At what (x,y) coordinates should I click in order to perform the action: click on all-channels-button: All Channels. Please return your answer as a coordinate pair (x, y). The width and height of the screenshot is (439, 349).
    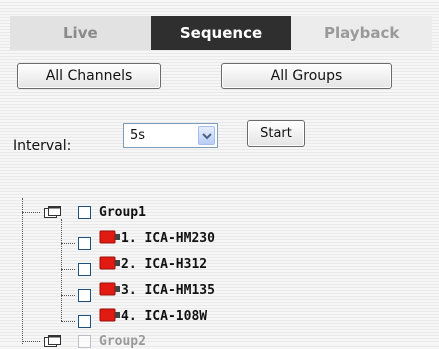
    Looking at the image, I should click on (89, 76).